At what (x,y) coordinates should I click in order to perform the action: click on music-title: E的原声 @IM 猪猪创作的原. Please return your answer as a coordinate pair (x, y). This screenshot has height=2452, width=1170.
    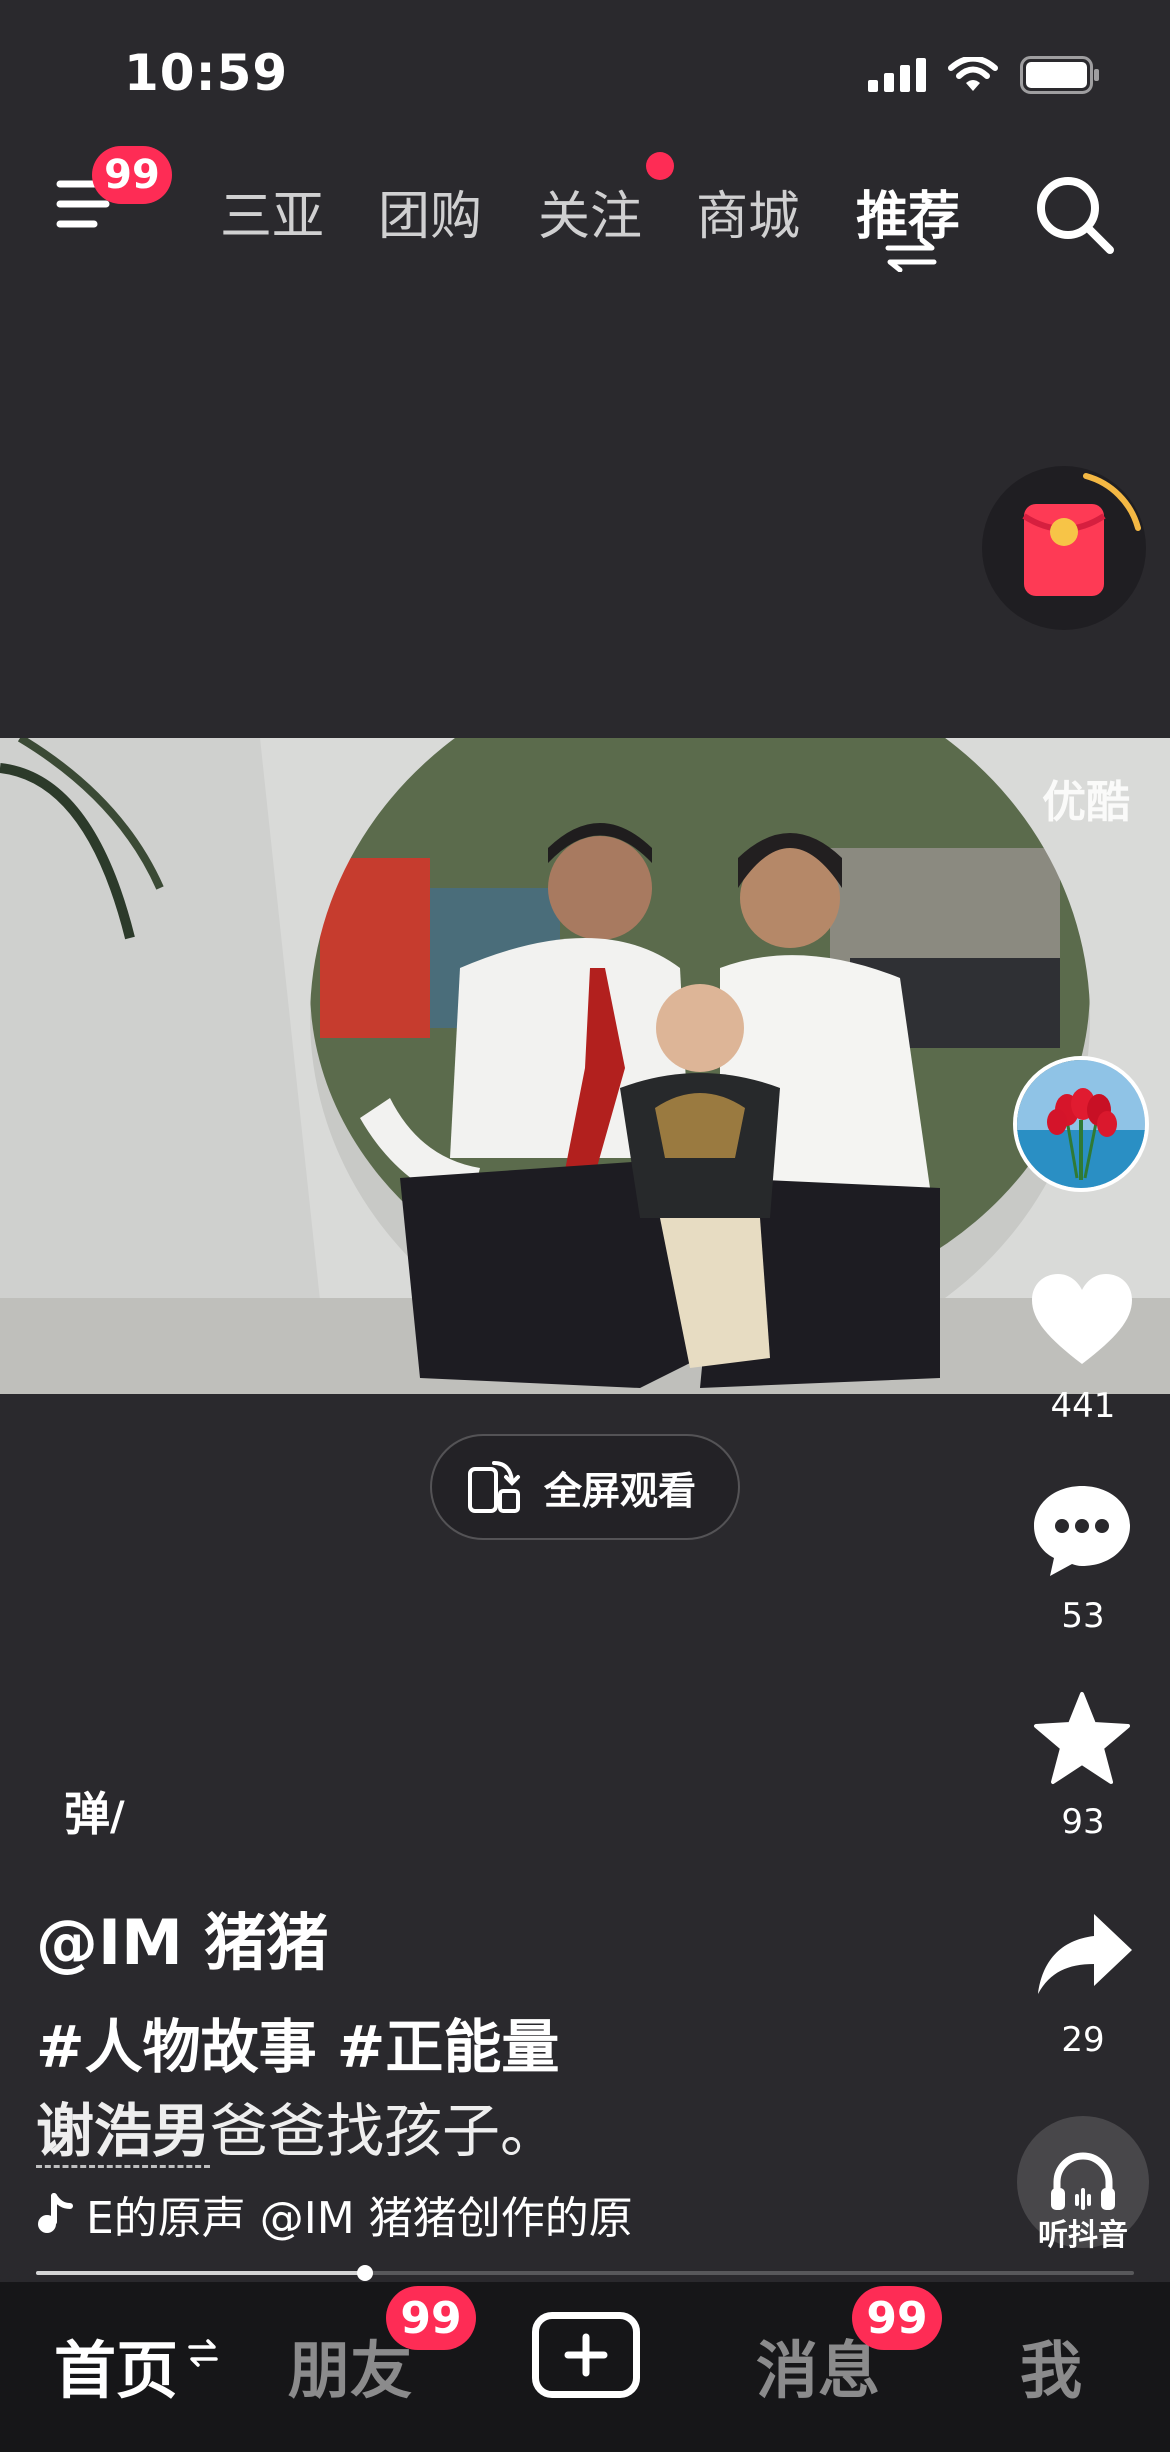
    Looking at the image, I should click on (359, 2218).